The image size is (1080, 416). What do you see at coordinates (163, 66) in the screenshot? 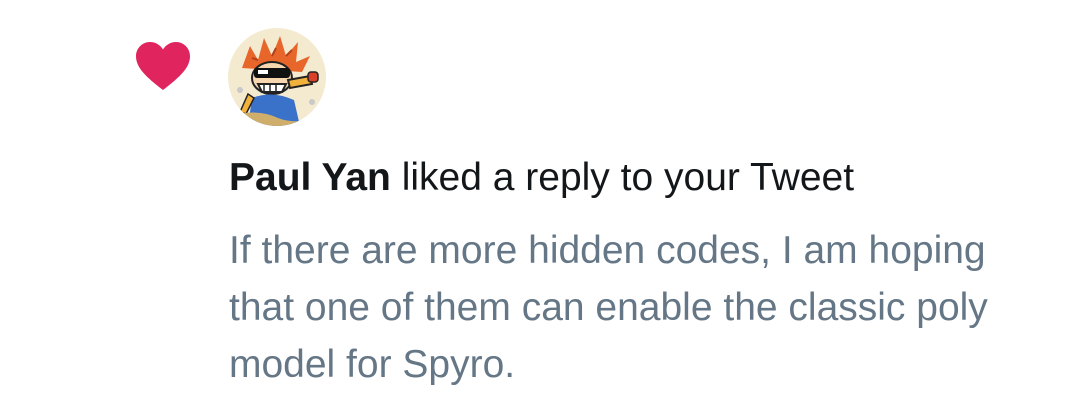
I see `heart-icon` at bounding box center [163, 66].